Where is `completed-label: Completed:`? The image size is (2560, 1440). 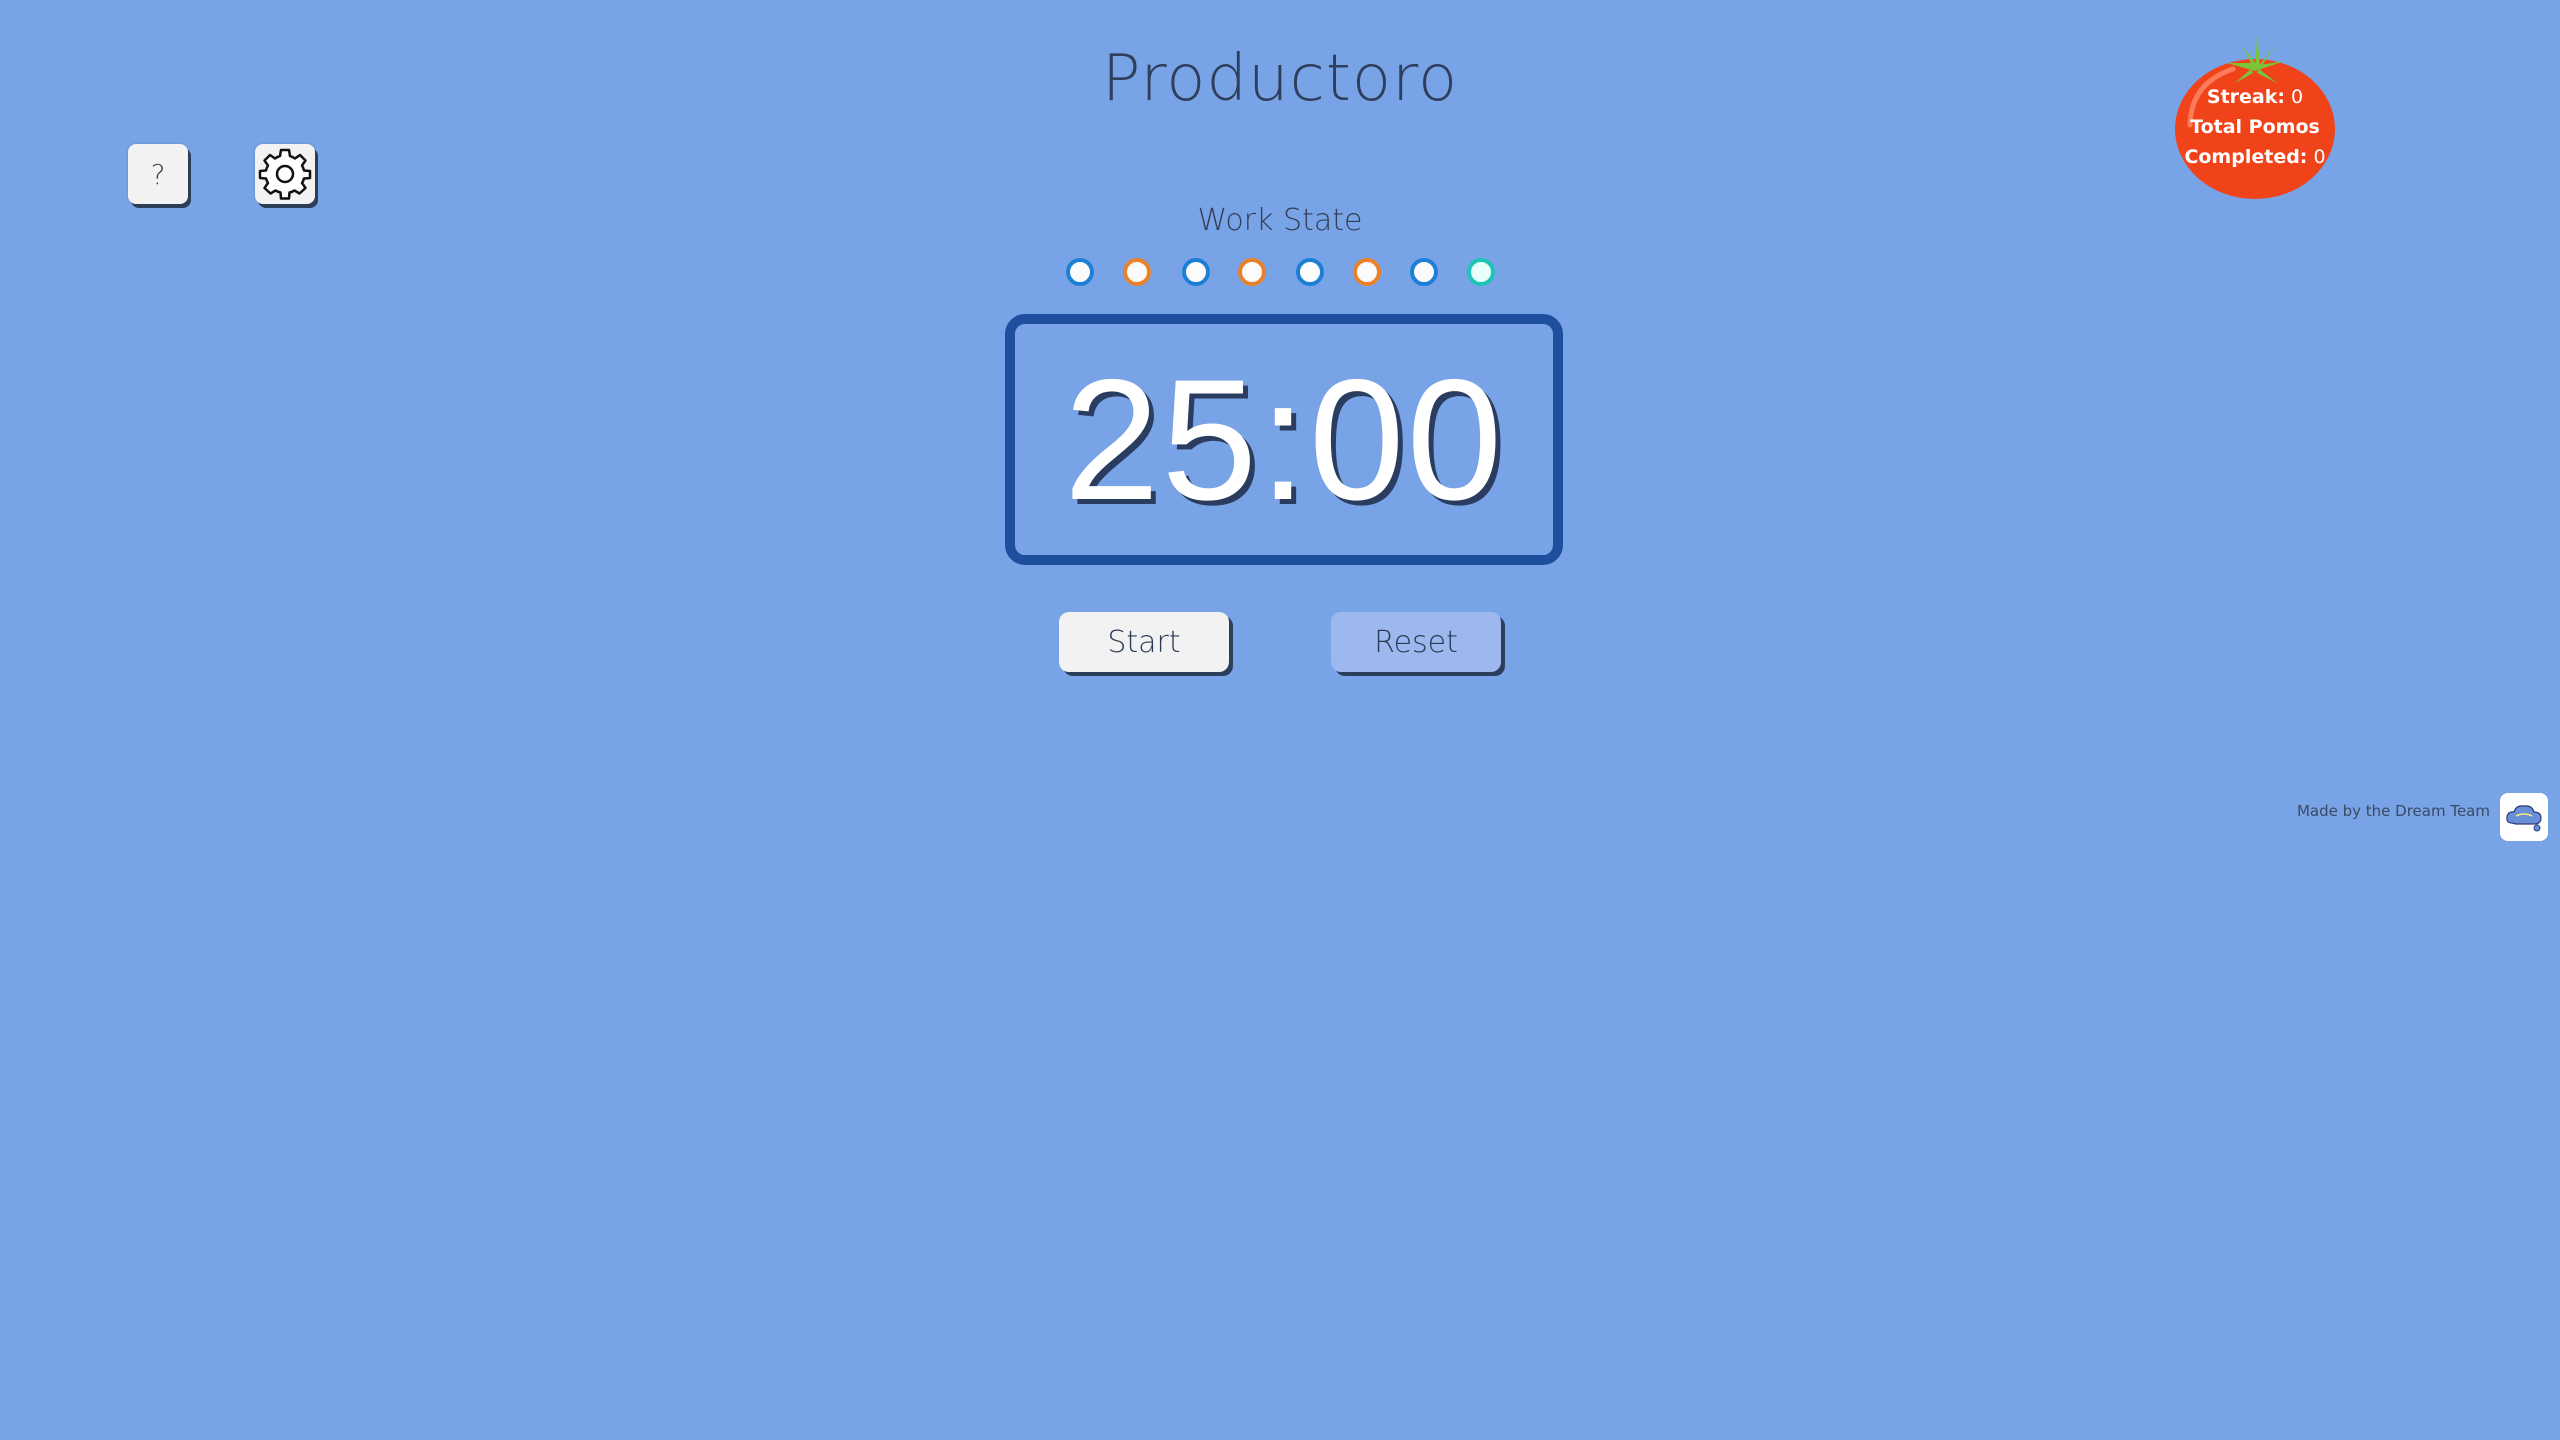
completed-label: Completed: is located at coordinates (2246, 157).